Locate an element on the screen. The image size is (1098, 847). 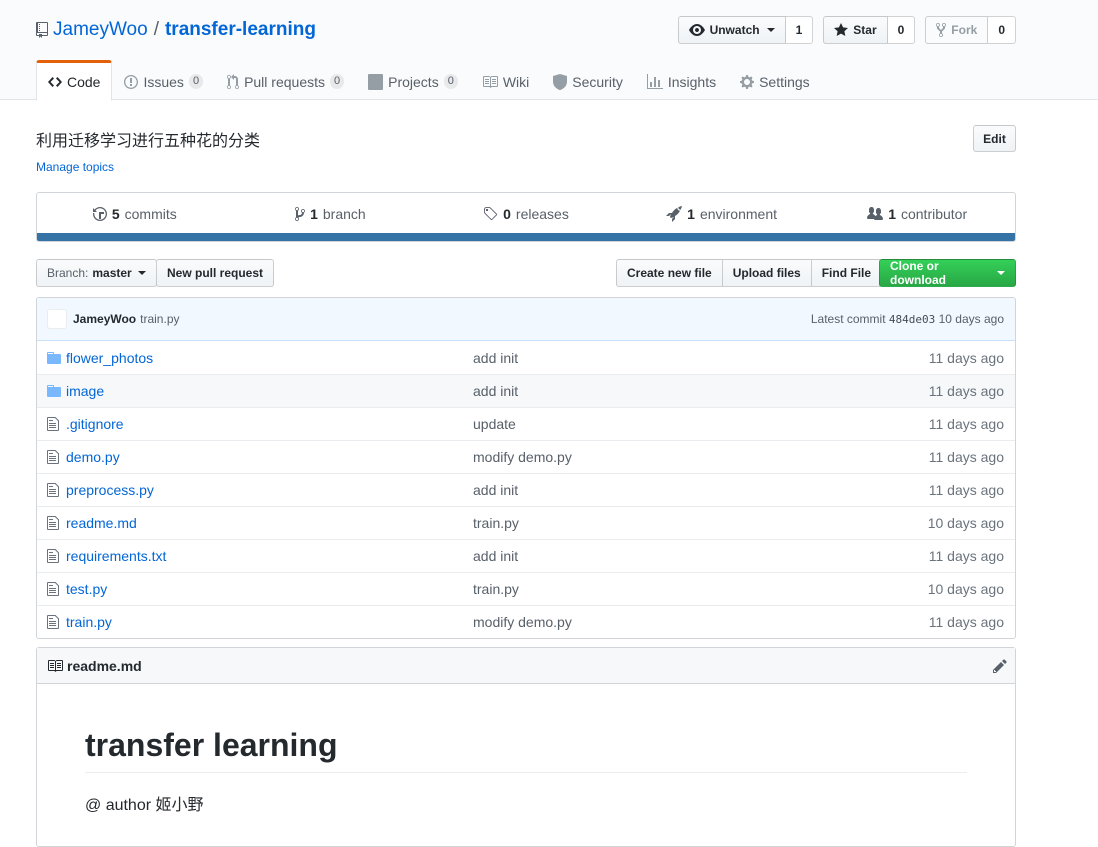
new-pull-request-button: New pull request is located at coordinates (215, 273).